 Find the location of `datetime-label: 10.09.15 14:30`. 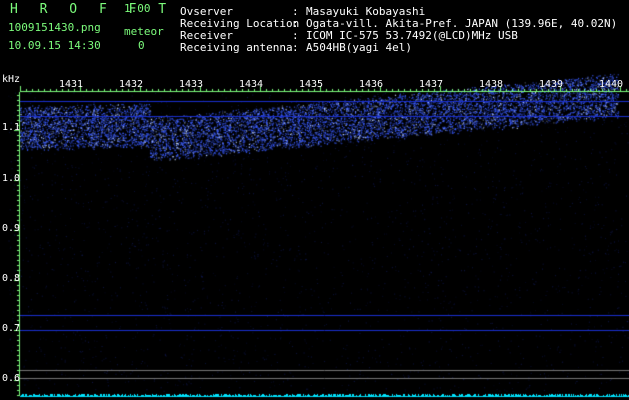

datetime-label: 10.09.15 14:30 is located at coordinates (54, 45).